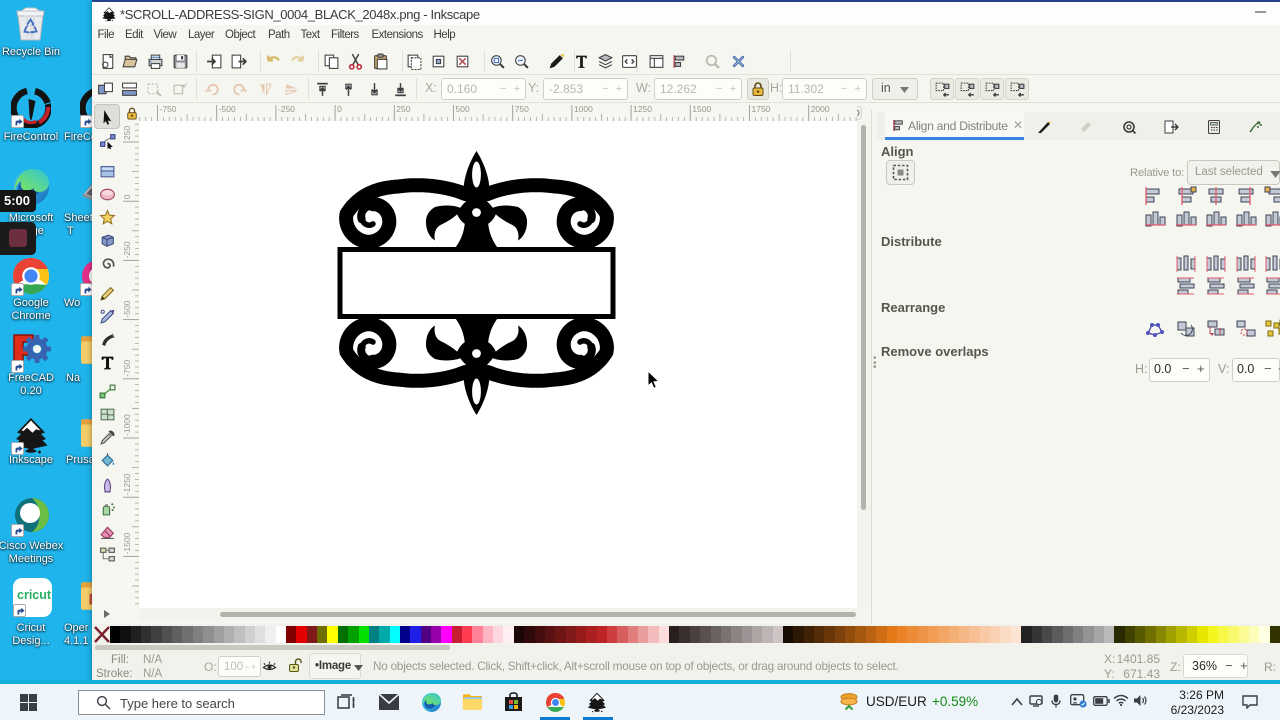  Describe the element at coordinates (583, 109) in the screenshot. I see `svg-text: 1000` at that location.